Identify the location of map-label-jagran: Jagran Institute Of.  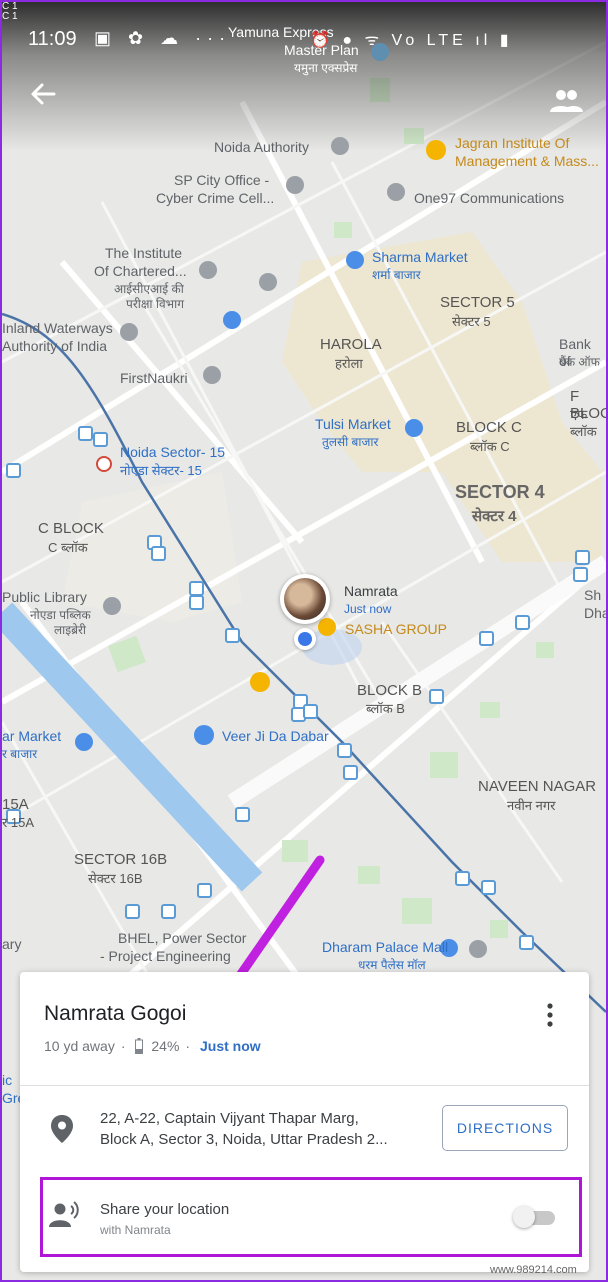
(512, 143).